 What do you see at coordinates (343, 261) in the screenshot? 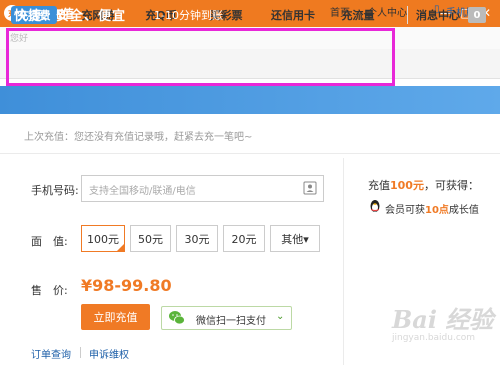
I see `right-panel-divider` at bounding box center [343, 261].